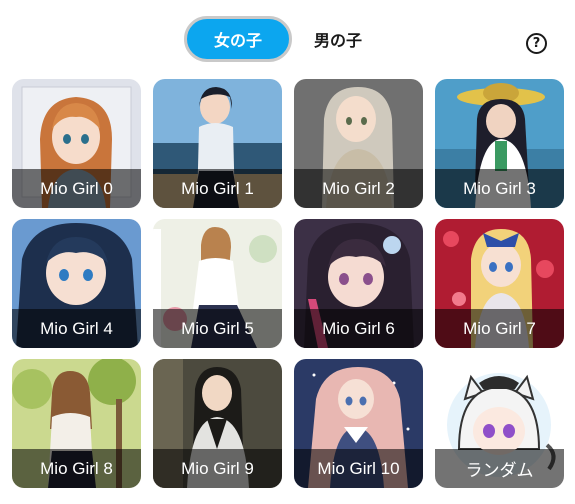 This screenshot has height=504, width=575. I want to click on character-name: Mio Girl 8, so click(76, 468).